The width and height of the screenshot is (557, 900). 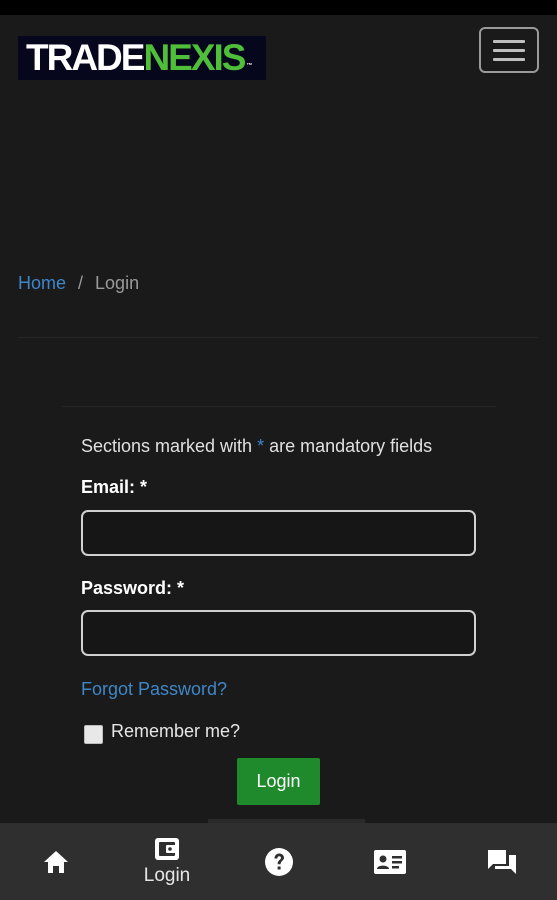 I want to click on hamburger-icon, so click(x=509, y=41).